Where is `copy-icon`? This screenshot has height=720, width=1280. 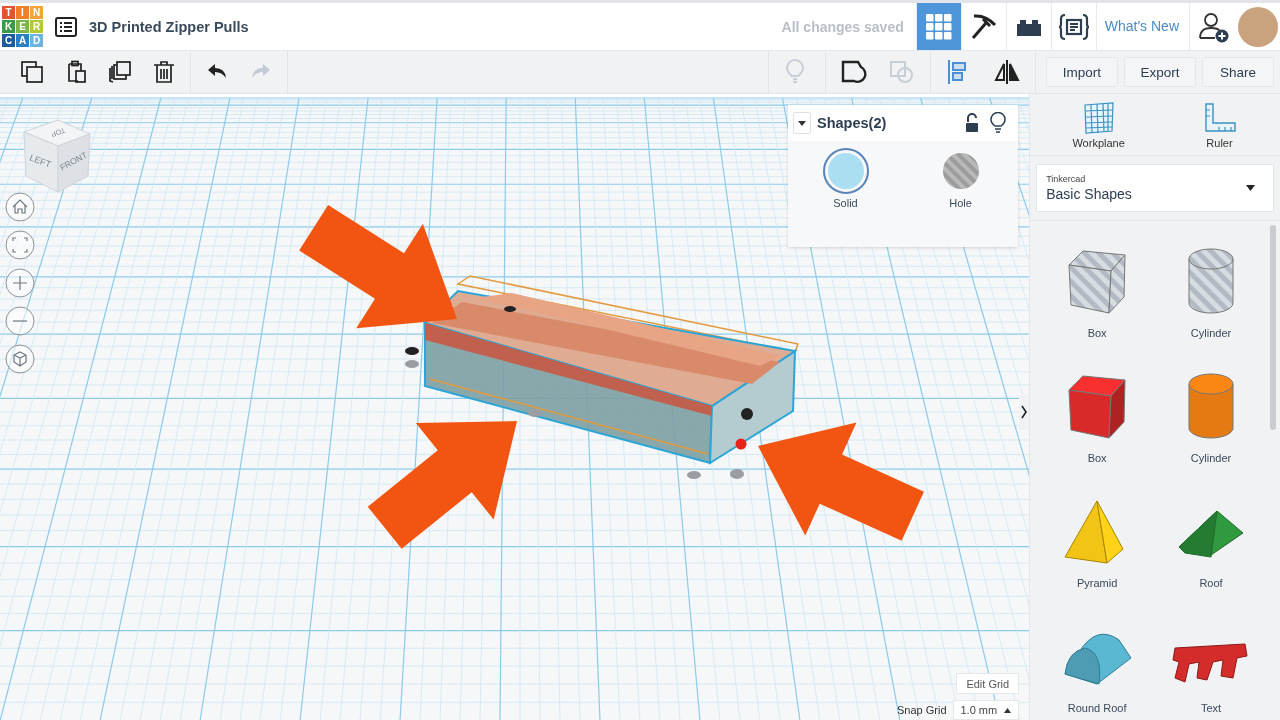
copy-icon is located at coordinates (32, 72).